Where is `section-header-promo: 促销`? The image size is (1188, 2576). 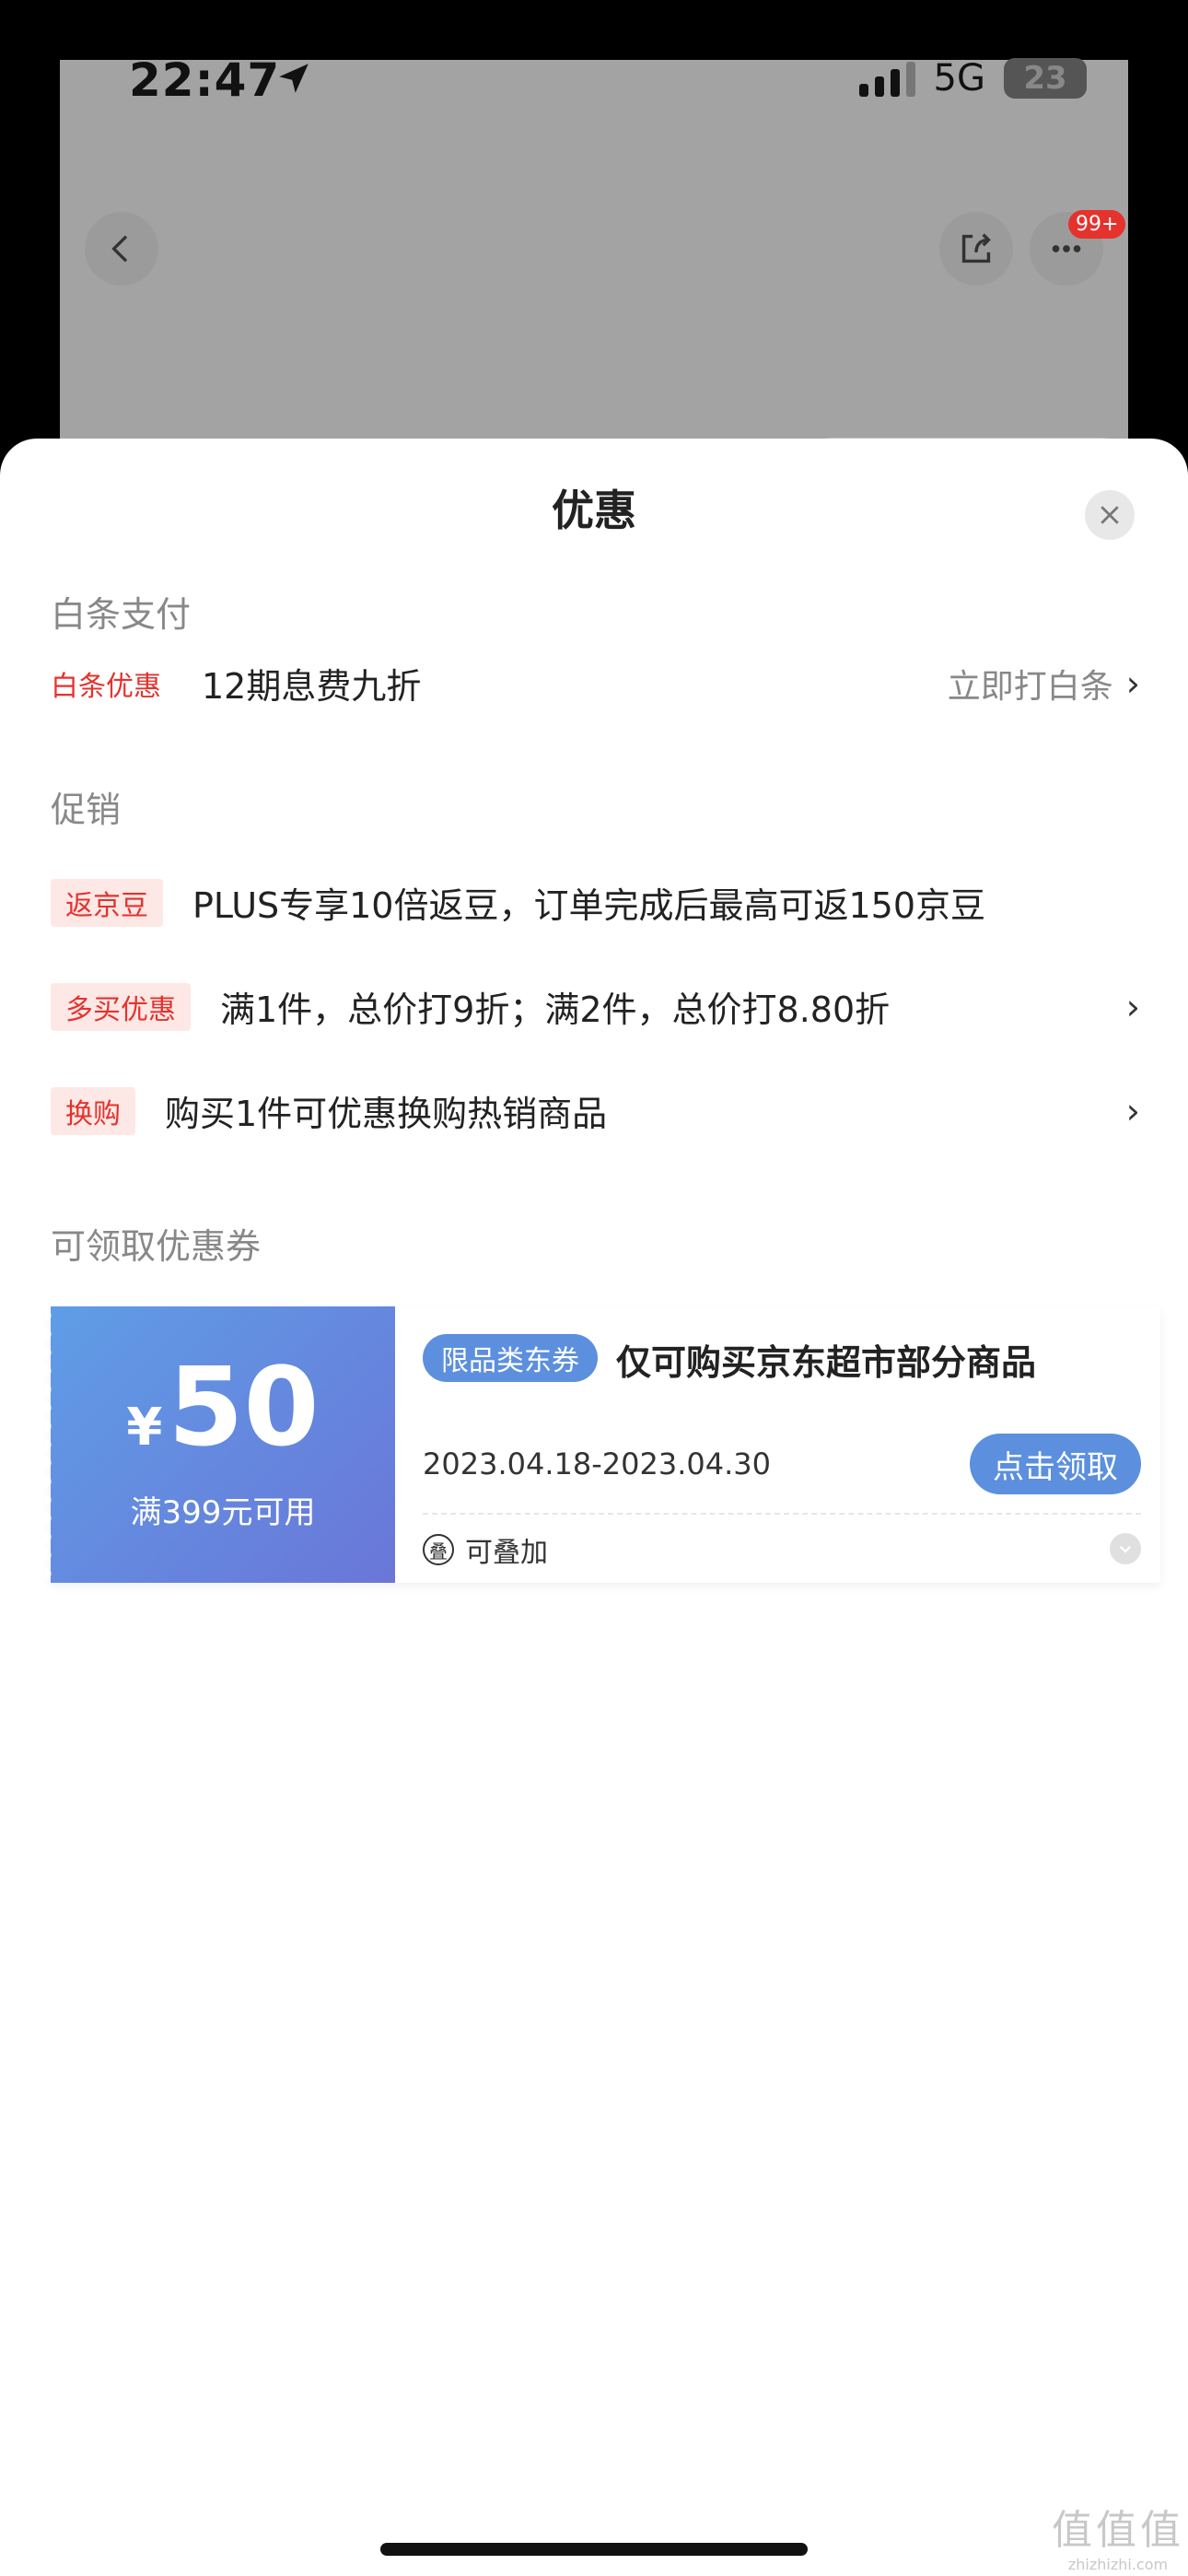
section-header-promo: 促销 is located at coordinates (86, 810).